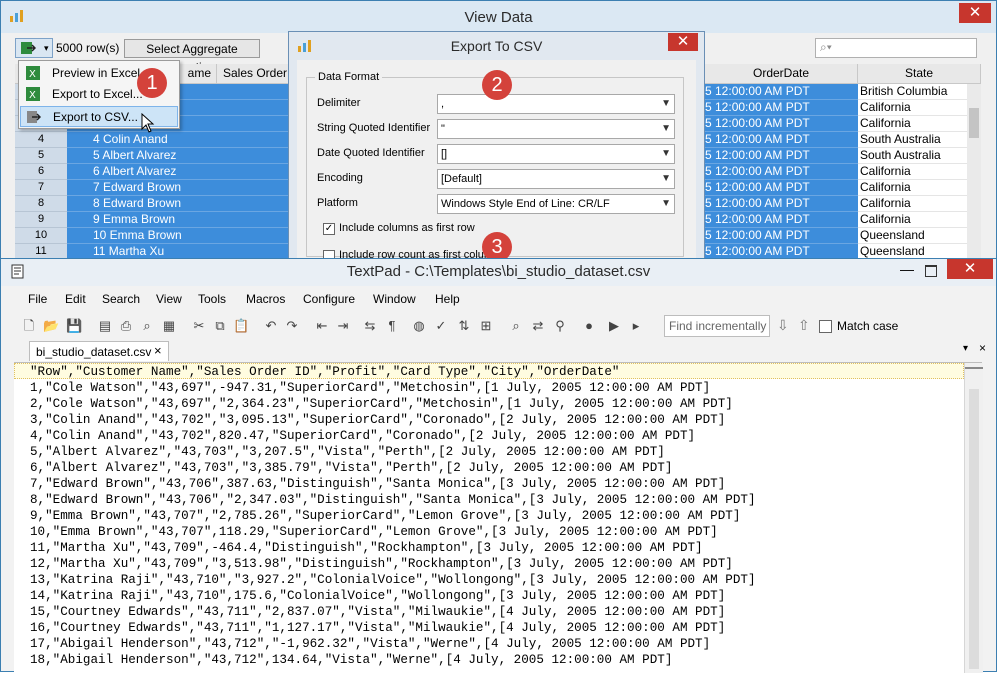  What do you see at coordinates (199, 326) in the screenshot?
I see `cut-icon: ✂` at bounding box center [199, 326].